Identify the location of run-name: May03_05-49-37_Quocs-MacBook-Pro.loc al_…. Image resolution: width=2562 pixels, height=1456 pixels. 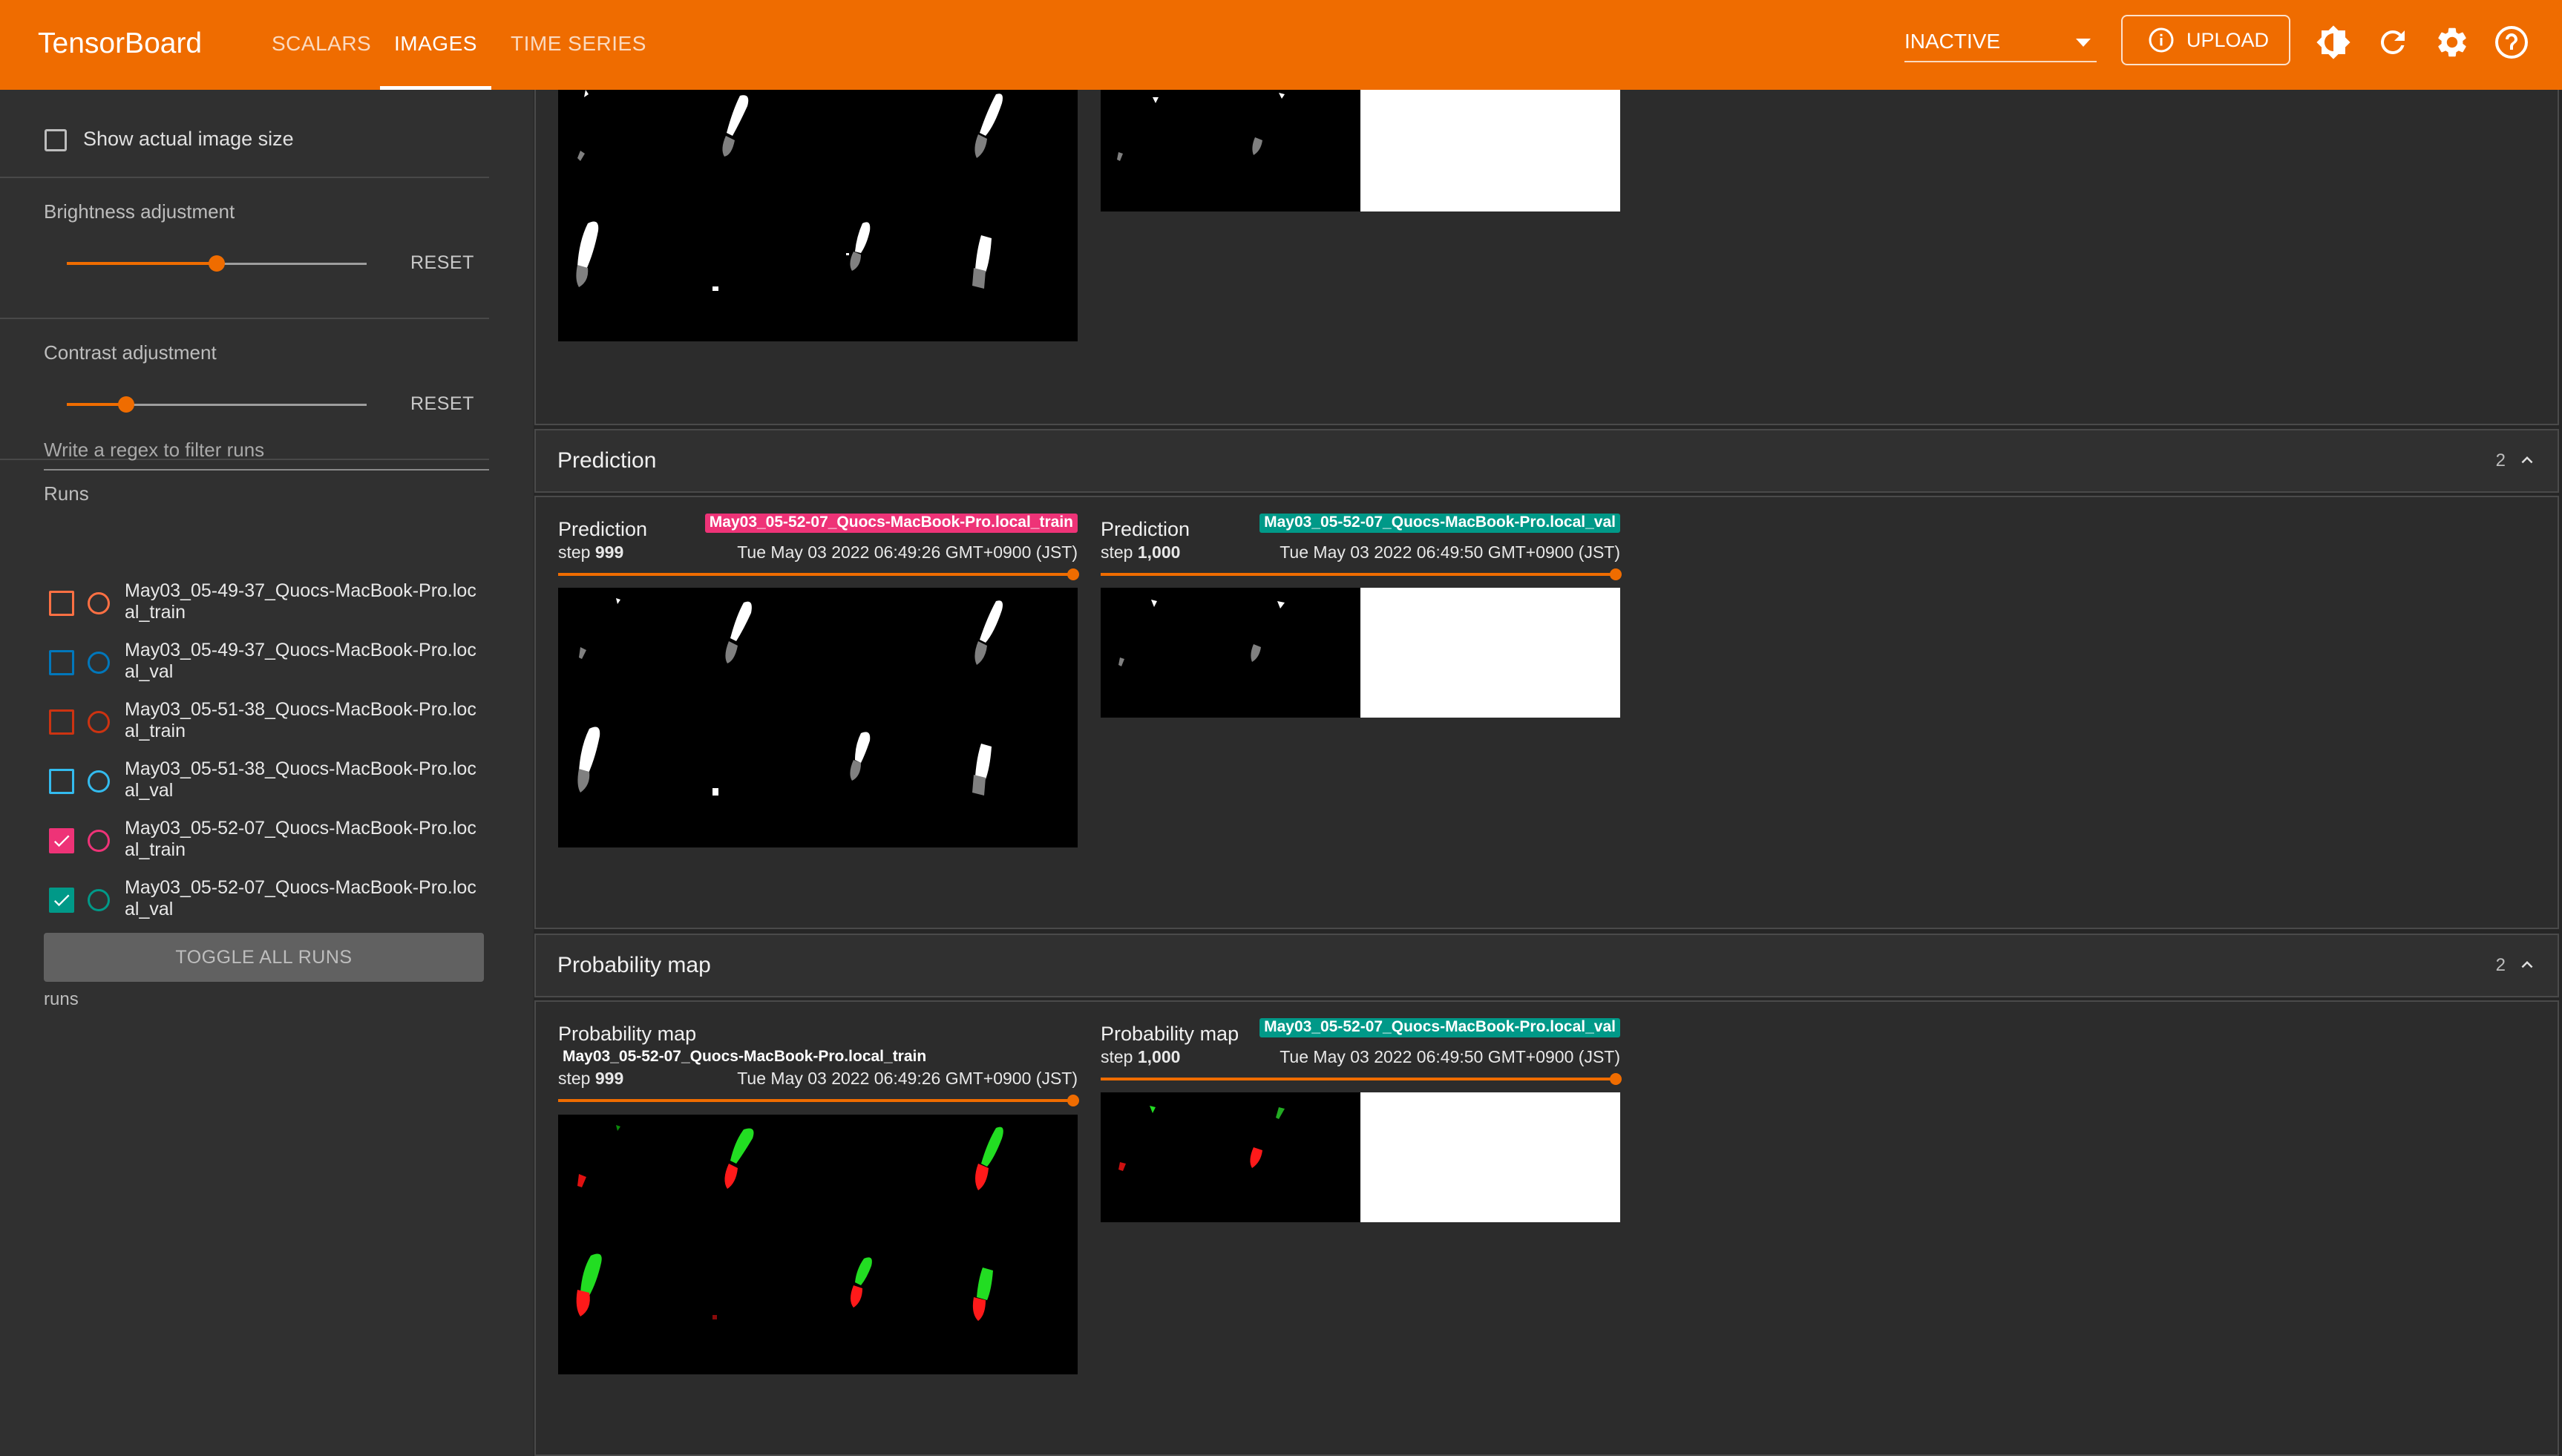
(300, 661).